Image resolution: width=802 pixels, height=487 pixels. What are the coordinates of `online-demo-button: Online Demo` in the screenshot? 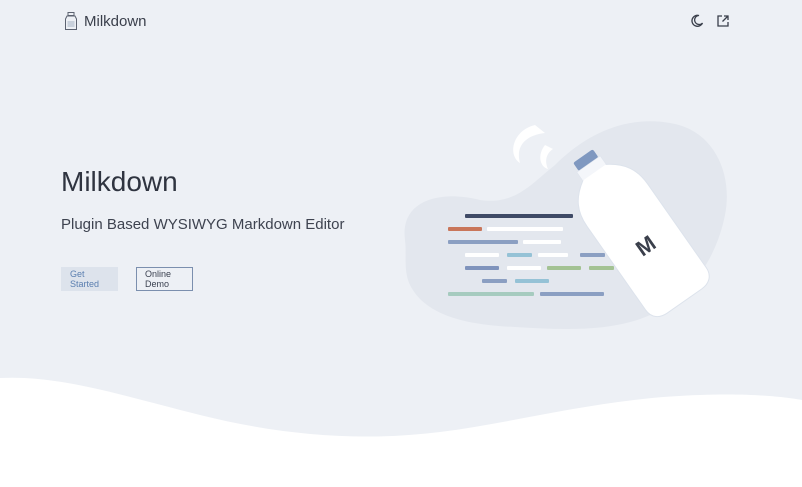 It's located at (164, 279).